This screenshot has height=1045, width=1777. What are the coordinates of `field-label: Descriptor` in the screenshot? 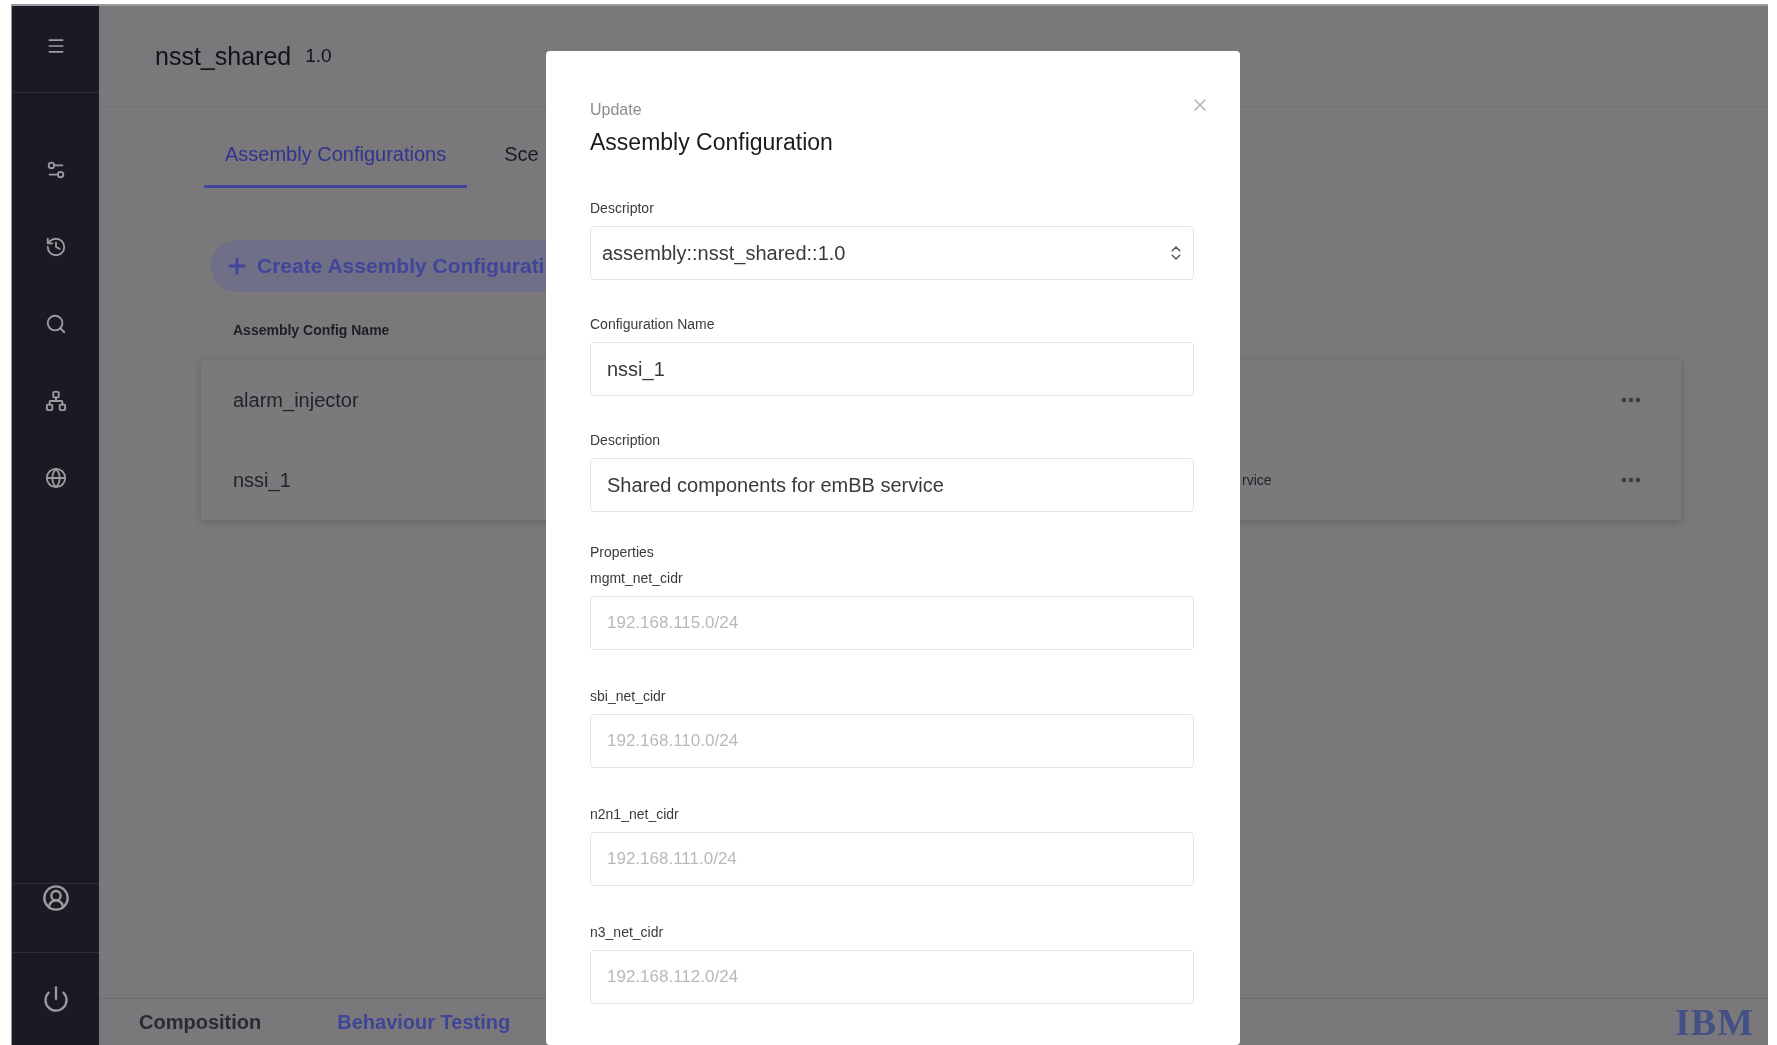 It's located at (622, 208).